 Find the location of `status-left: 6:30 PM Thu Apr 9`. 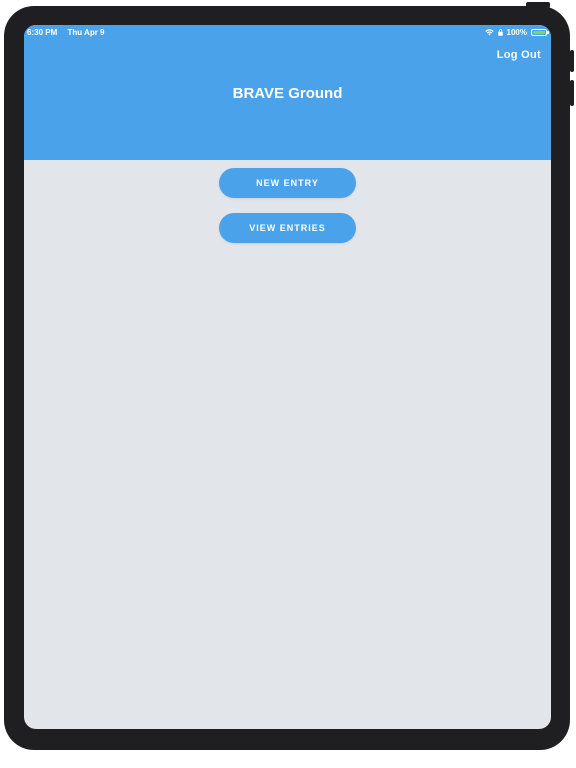

status-left: 6:30 PM Thu Apr 9 is located at coordinates (70, 32).